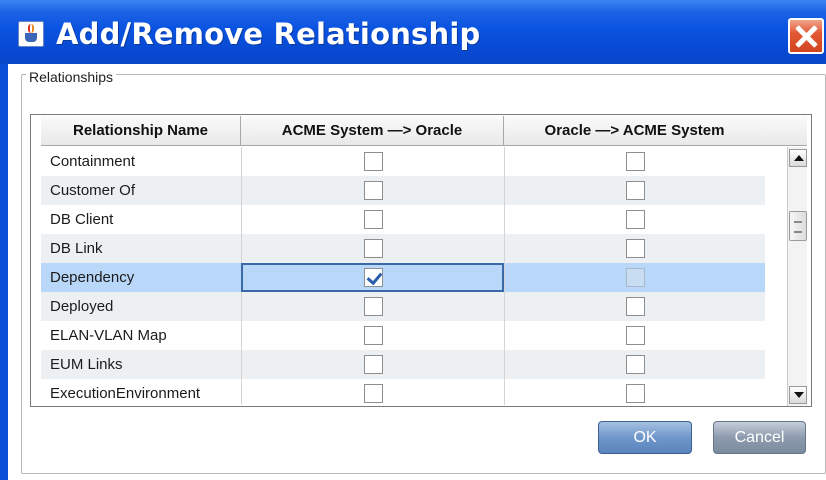 This screenshot has height=480, width=826. Describe the element at coordinates (125, 393) in the screenshot. I see `relationship-name-cell: ExecutionEnvironment` at that location.